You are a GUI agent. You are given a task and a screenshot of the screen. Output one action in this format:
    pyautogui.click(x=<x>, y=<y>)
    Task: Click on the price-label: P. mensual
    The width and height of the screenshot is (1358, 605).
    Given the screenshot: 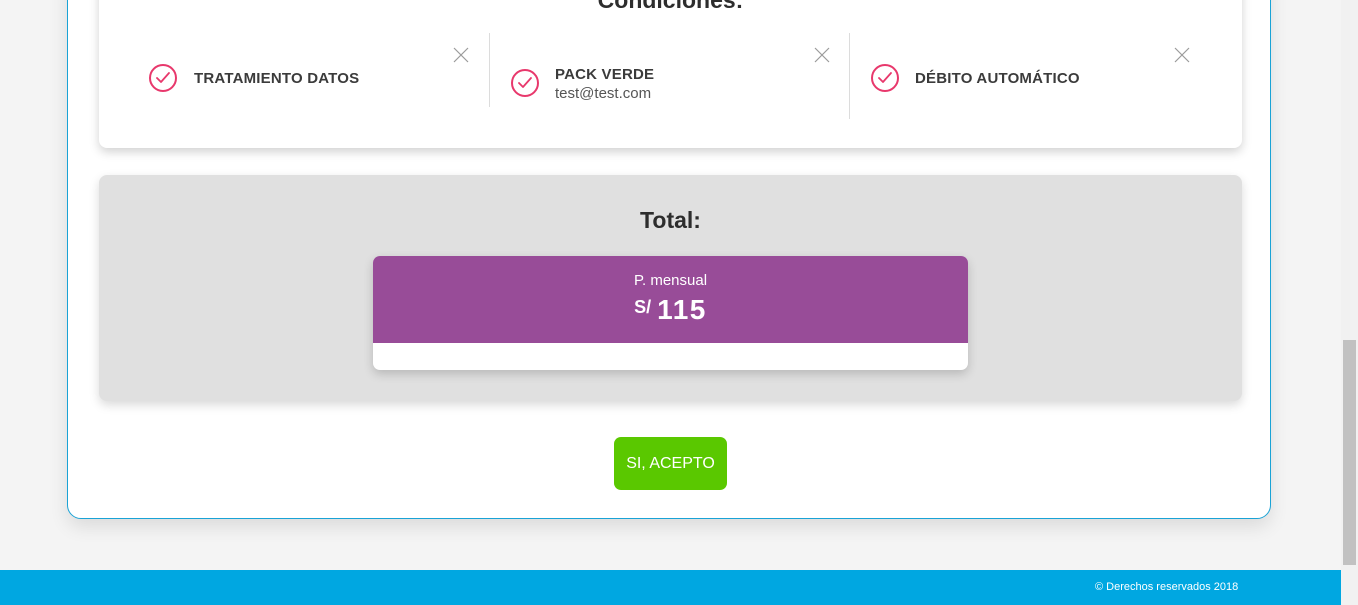 What is the action you would take?
    pyautogui.click(x=670, y=280)
    